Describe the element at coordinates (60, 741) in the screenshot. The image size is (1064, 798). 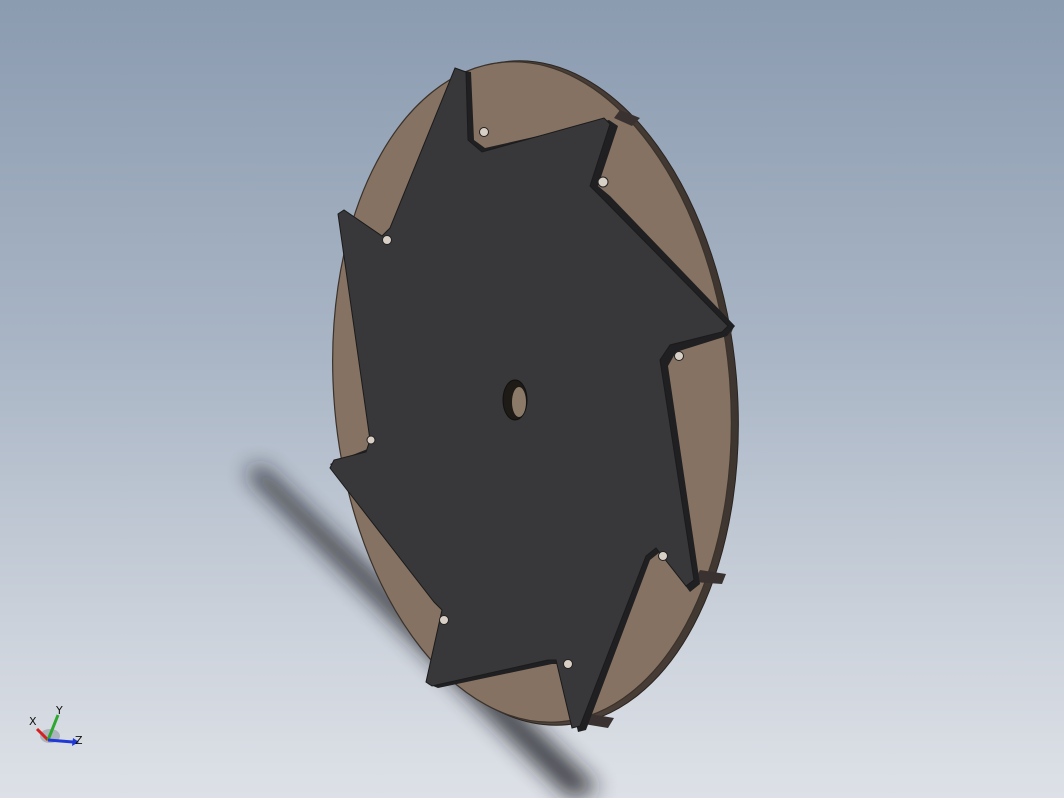
I see `triad-z-axis` at that location.